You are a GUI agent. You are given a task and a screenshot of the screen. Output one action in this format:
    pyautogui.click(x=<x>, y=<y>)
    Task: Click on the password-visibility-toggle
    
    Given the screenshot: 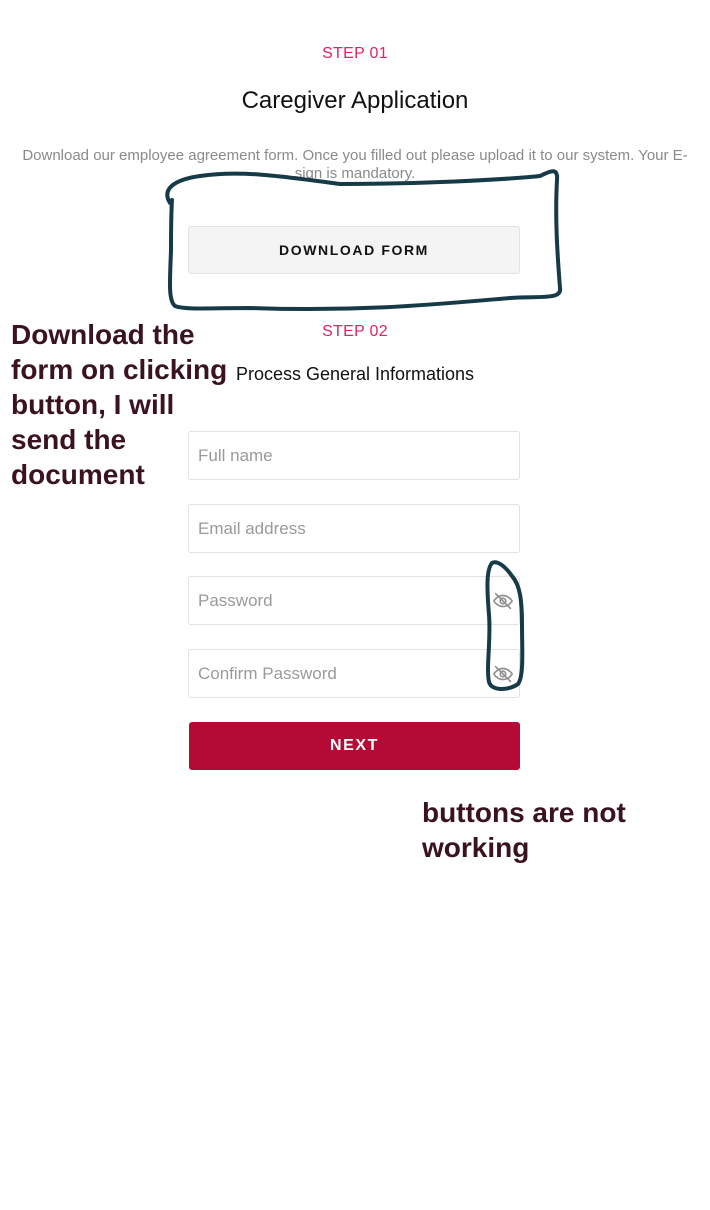 What is the action you would take?
    pyautogui.click(x=503, y=601)
    